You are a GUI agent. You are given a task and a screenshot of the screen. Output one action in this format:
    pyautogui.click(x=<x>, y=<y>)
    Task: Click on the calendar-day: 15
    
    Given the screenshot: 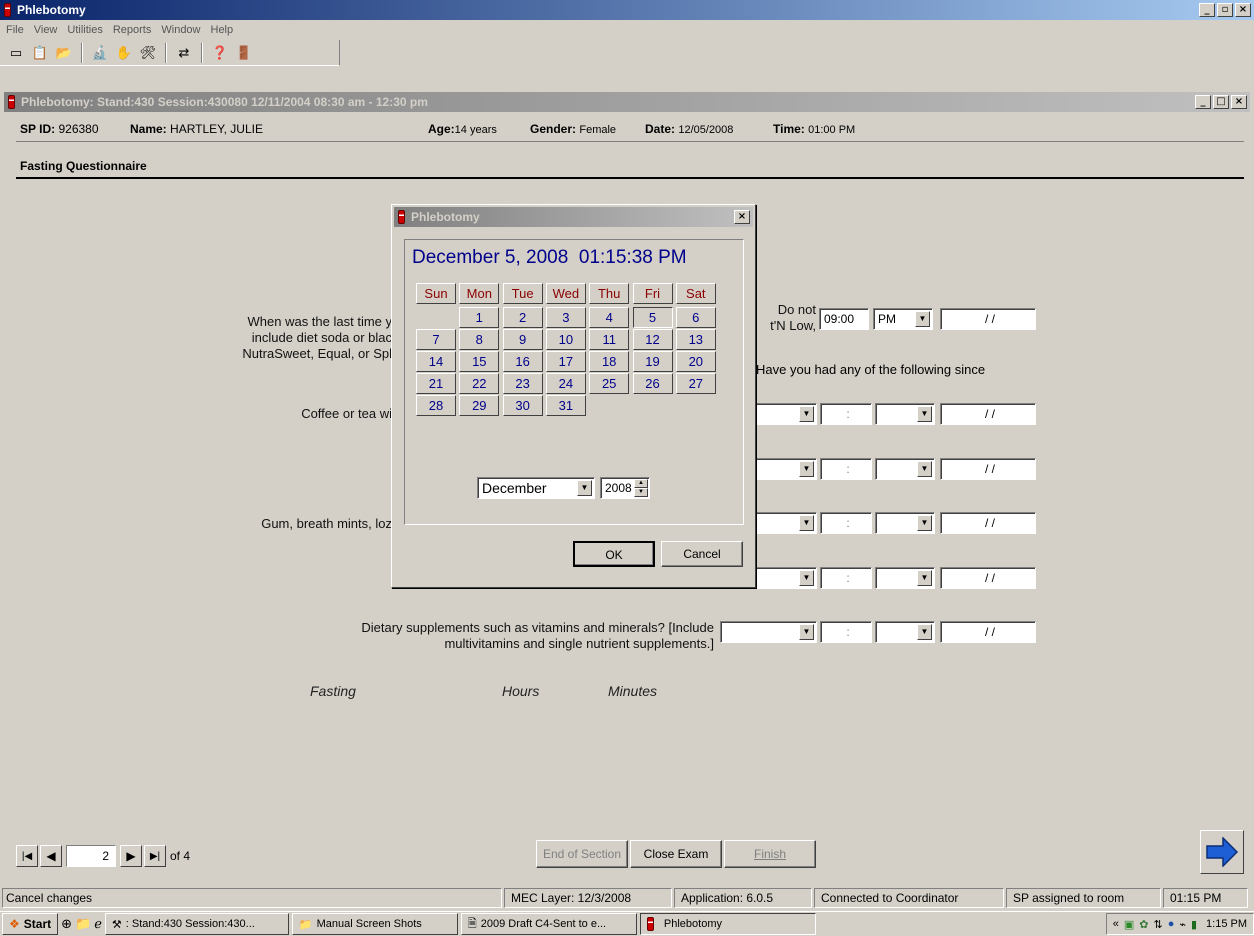 What is the action you would take?
    pyautogui.click(x=479, y=361)
    